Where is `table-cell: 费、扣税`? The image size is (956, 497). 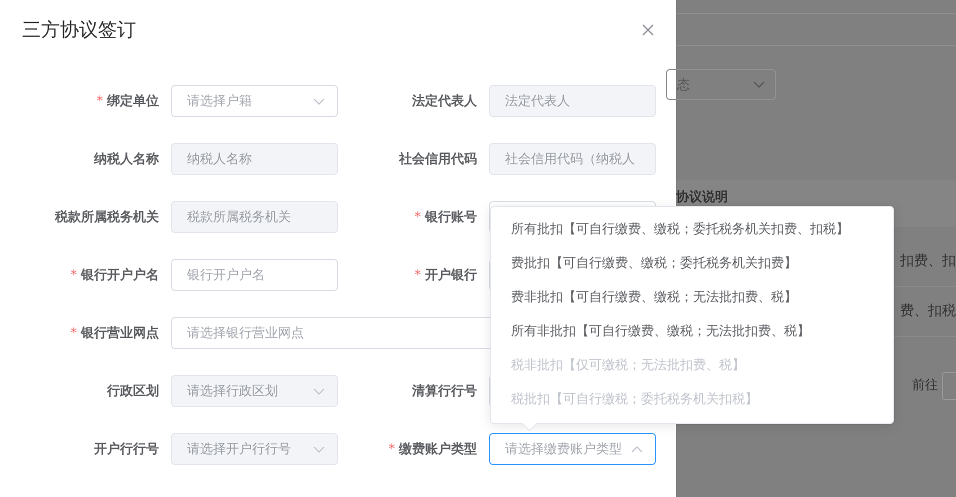 table-cell: 费、扣税 is located at coordinates (928, 311).